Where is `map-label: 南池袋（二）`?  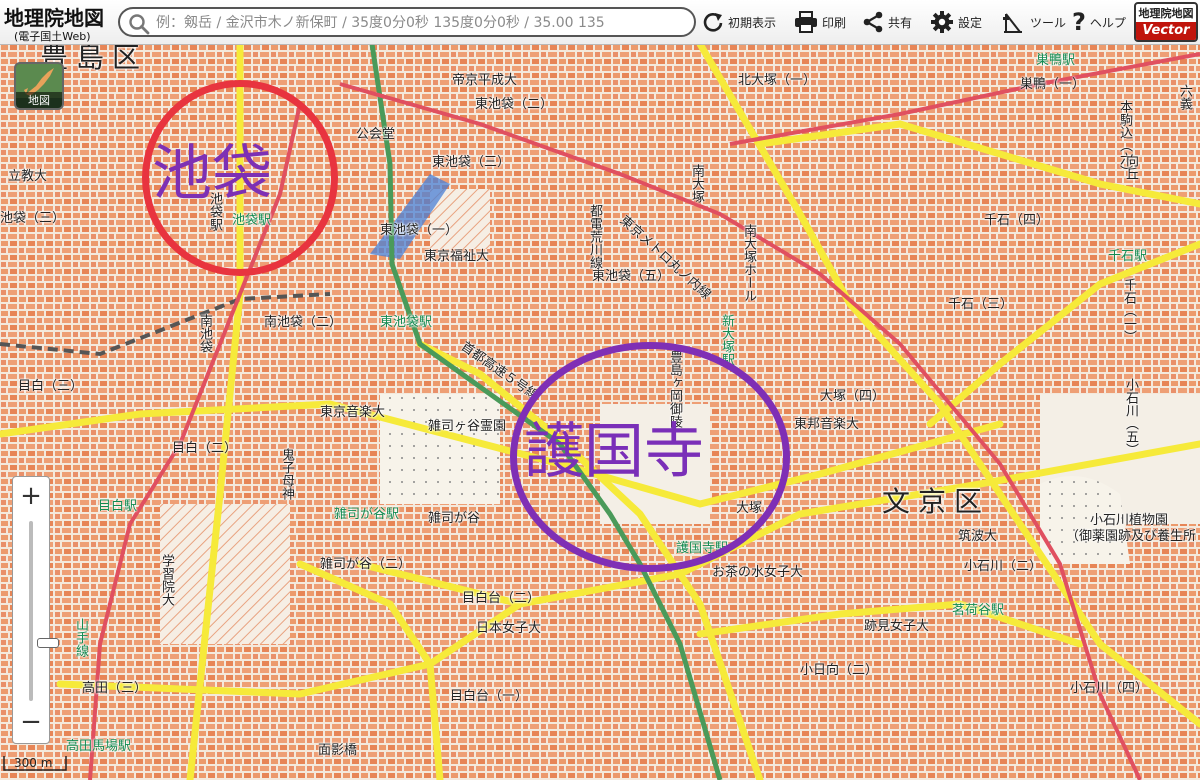 map-label: 南池袋（二） is located at coordinates (303, 322).